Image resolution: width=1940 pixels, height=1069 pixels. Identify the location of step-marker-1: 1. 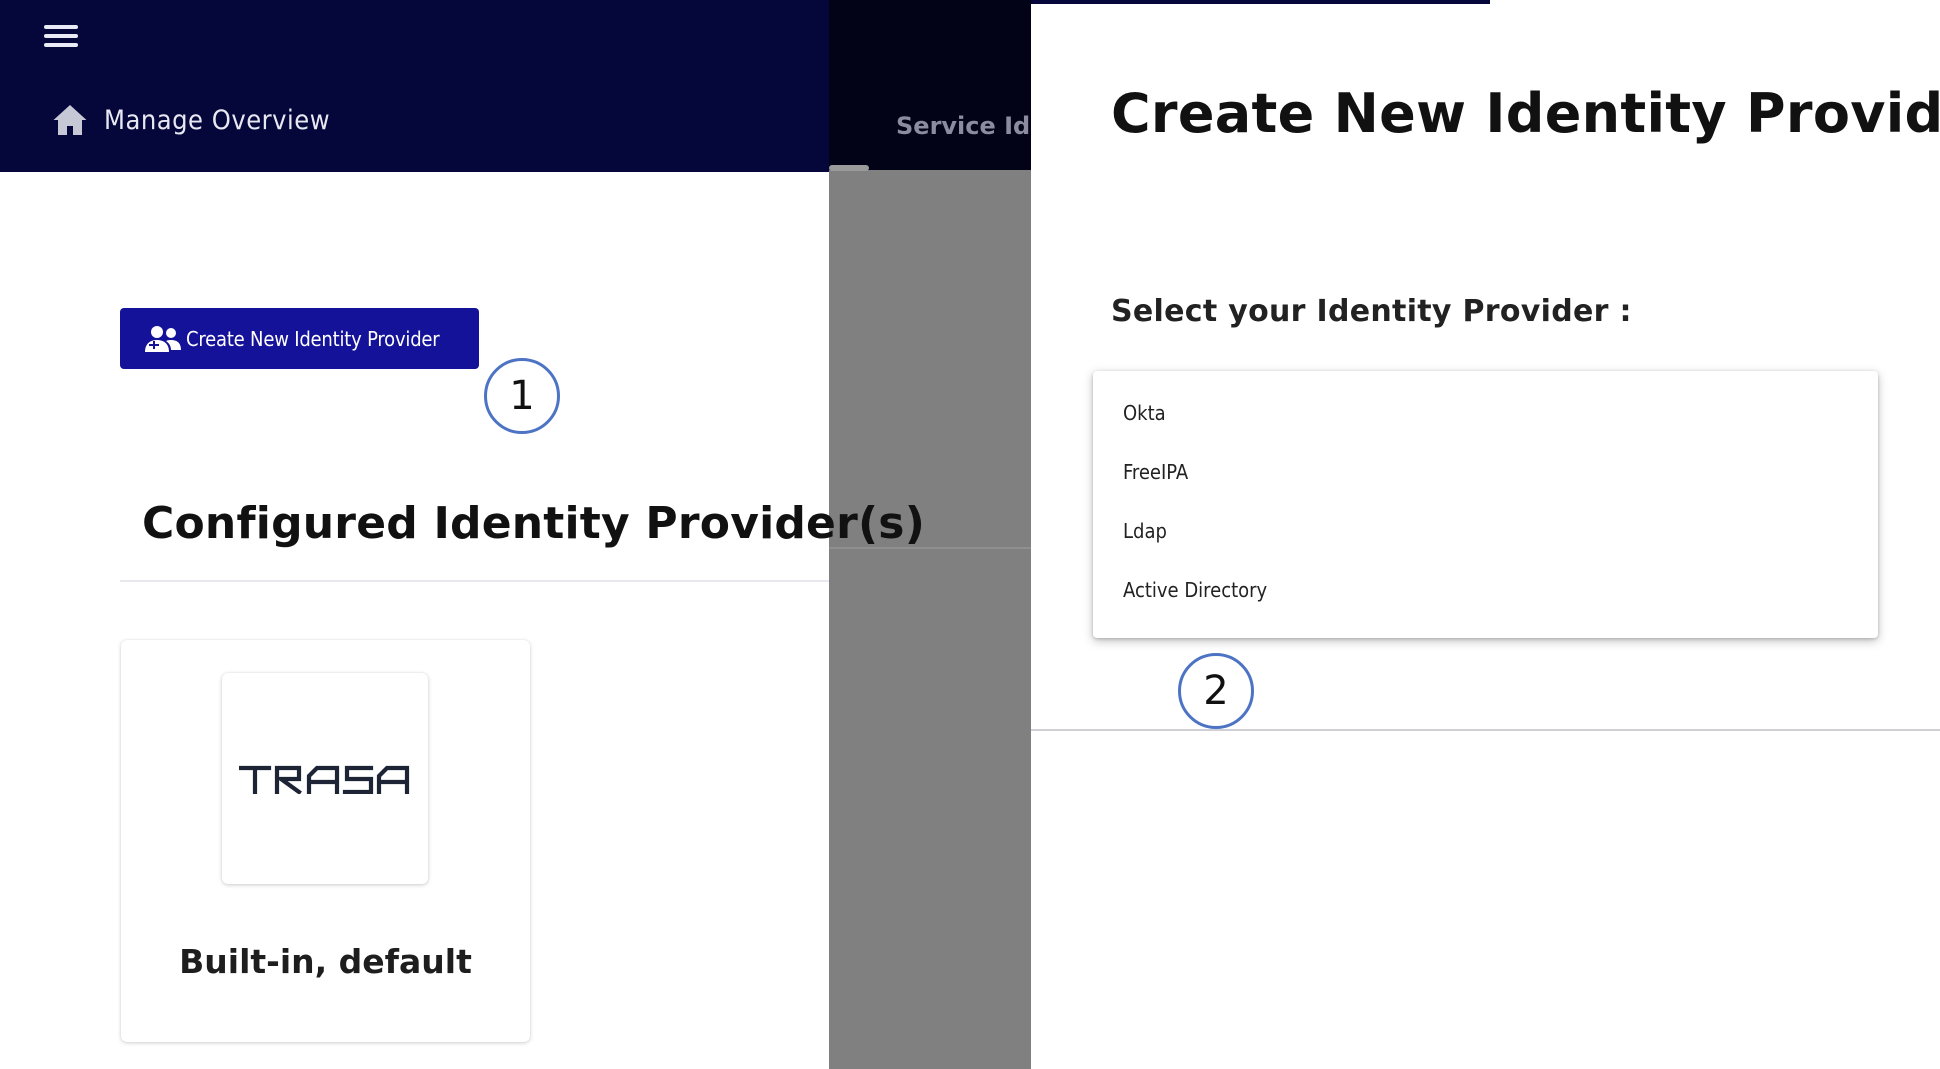
(522, 396).